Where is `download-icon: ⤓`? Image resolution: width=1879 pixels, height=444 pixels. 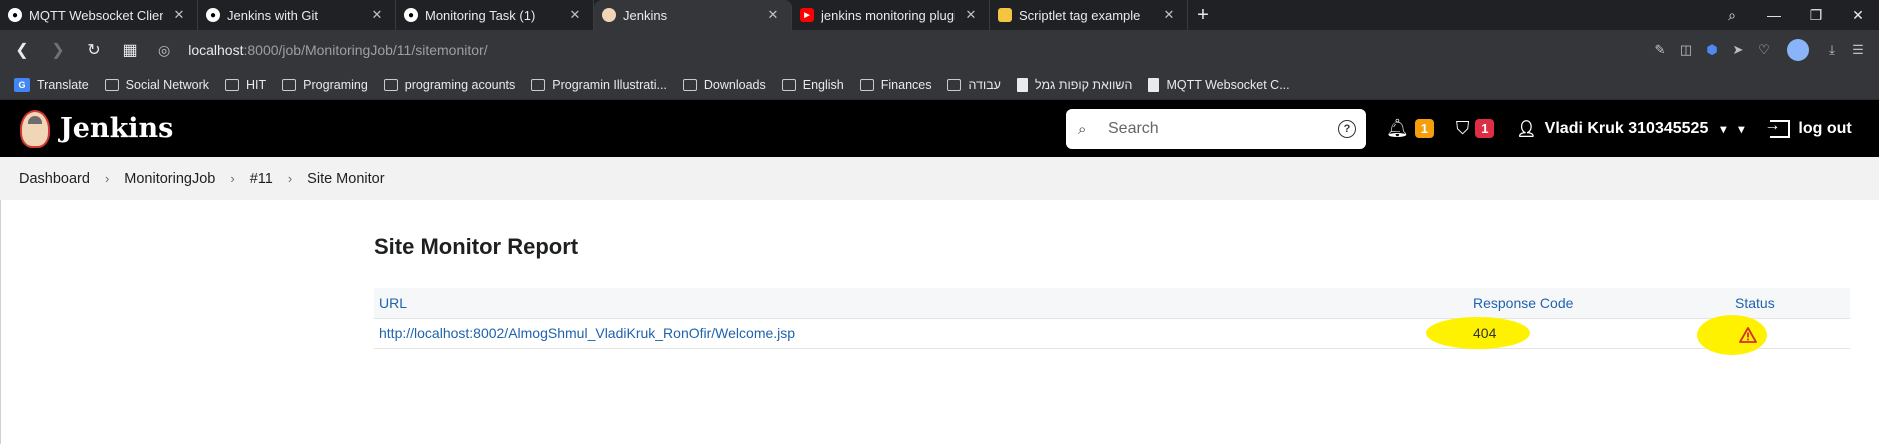 download-icon: ⤓ is located at coordinates (1832, 50).